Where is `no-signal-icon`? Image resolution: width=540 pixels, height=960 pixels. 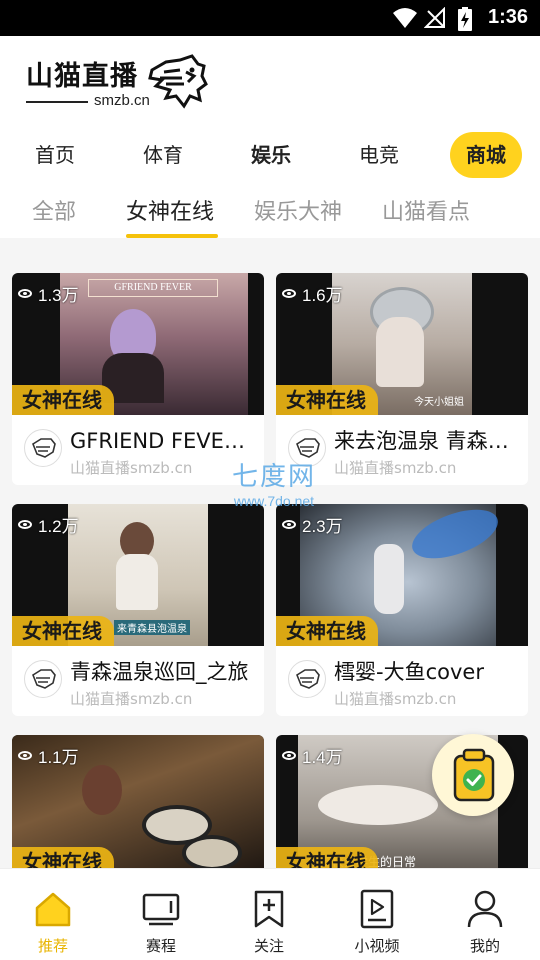 no-signal-icon is located at coordinates (434, 17).